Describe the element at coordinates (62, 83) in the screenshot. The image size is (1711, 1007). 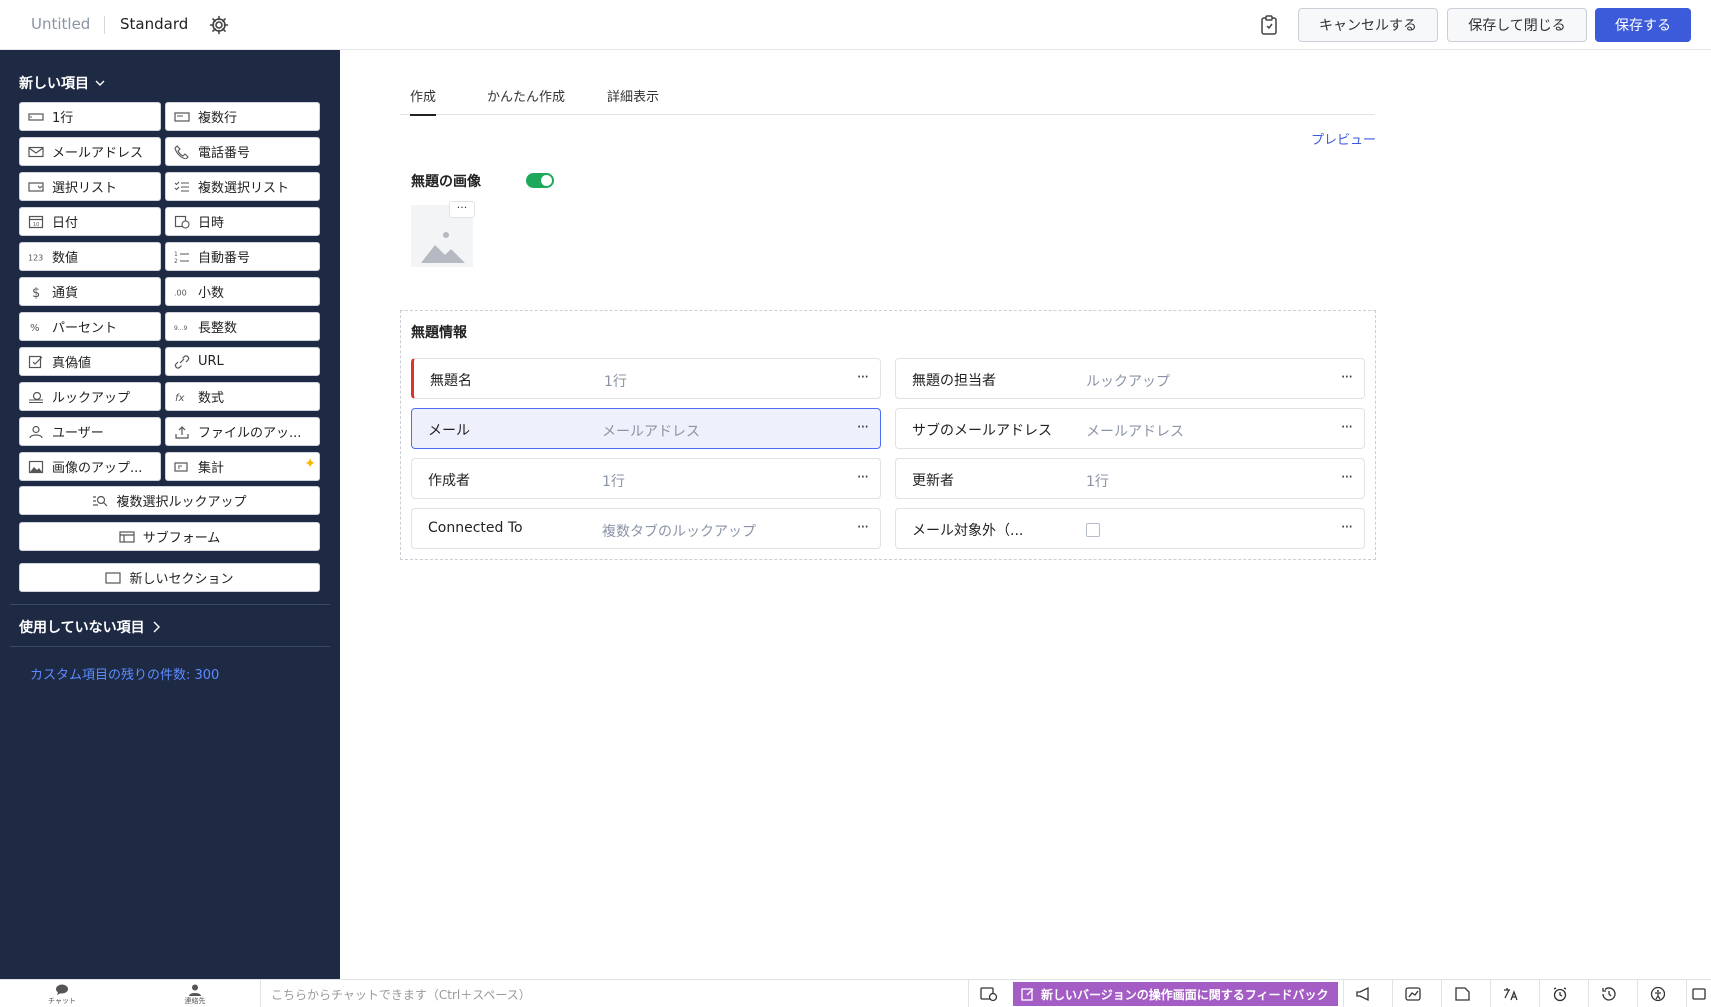
I see `new-items-header: 新しい項目` at that location.